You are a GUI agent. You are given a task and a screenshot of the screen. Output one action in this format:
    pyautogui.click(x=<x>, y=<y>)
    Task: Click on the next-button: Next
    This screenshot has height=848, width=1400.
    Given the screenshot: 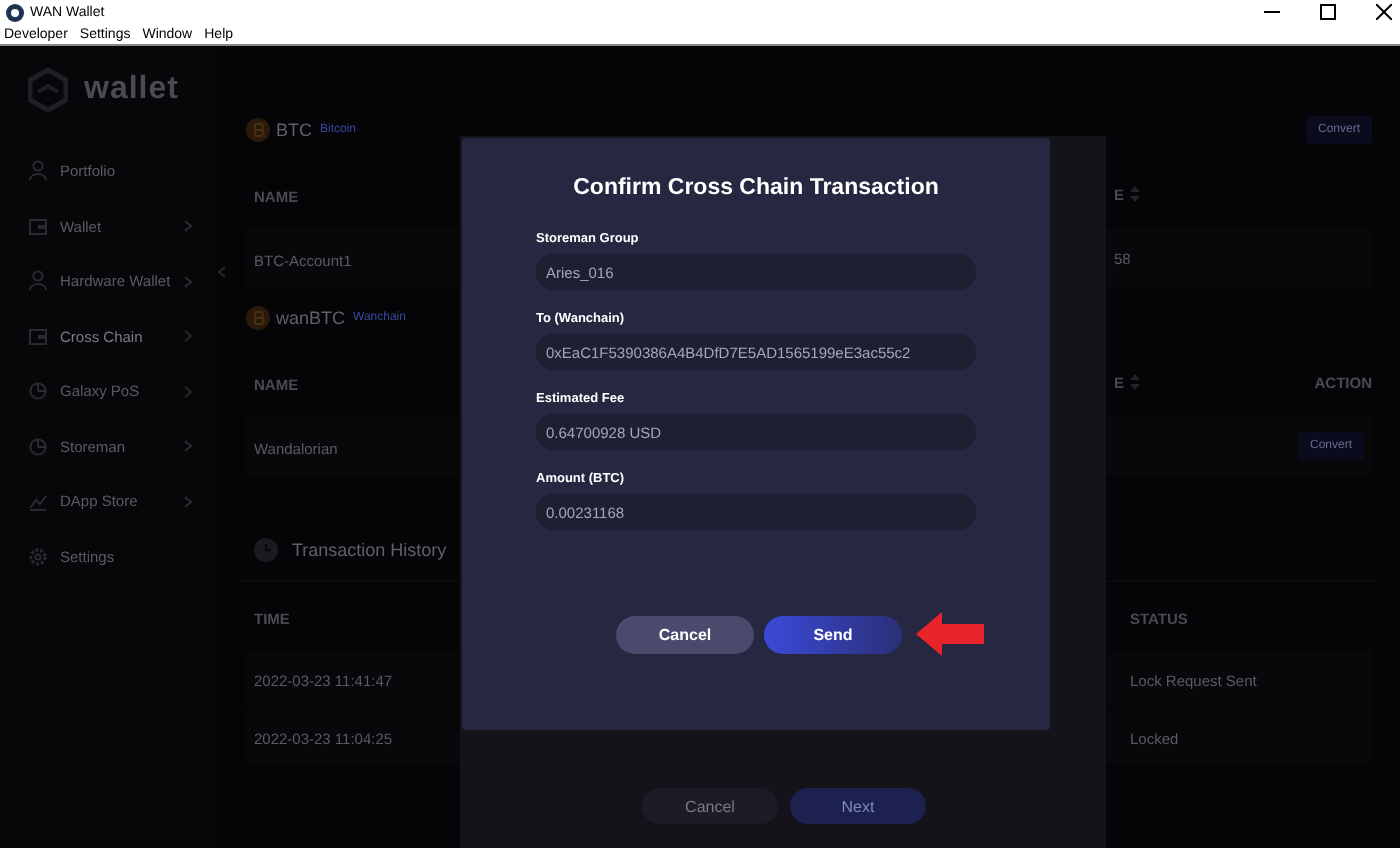 What is the action you would take?
    pyautogui.click(x=858, y=806)
    